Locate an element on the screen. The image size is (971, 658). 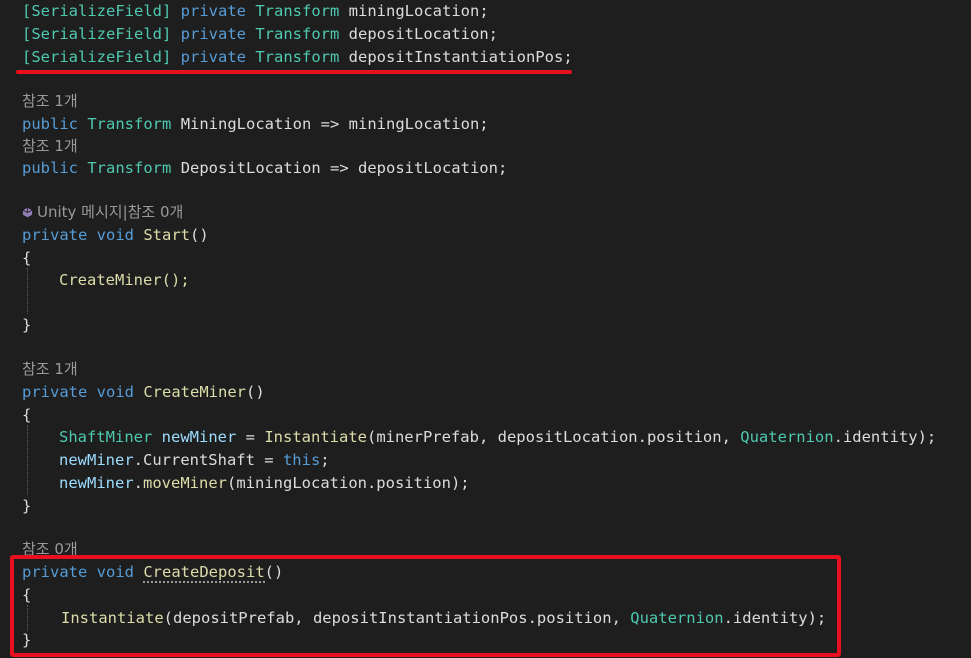
red-box-annotation is located at coordinates (425, 606).